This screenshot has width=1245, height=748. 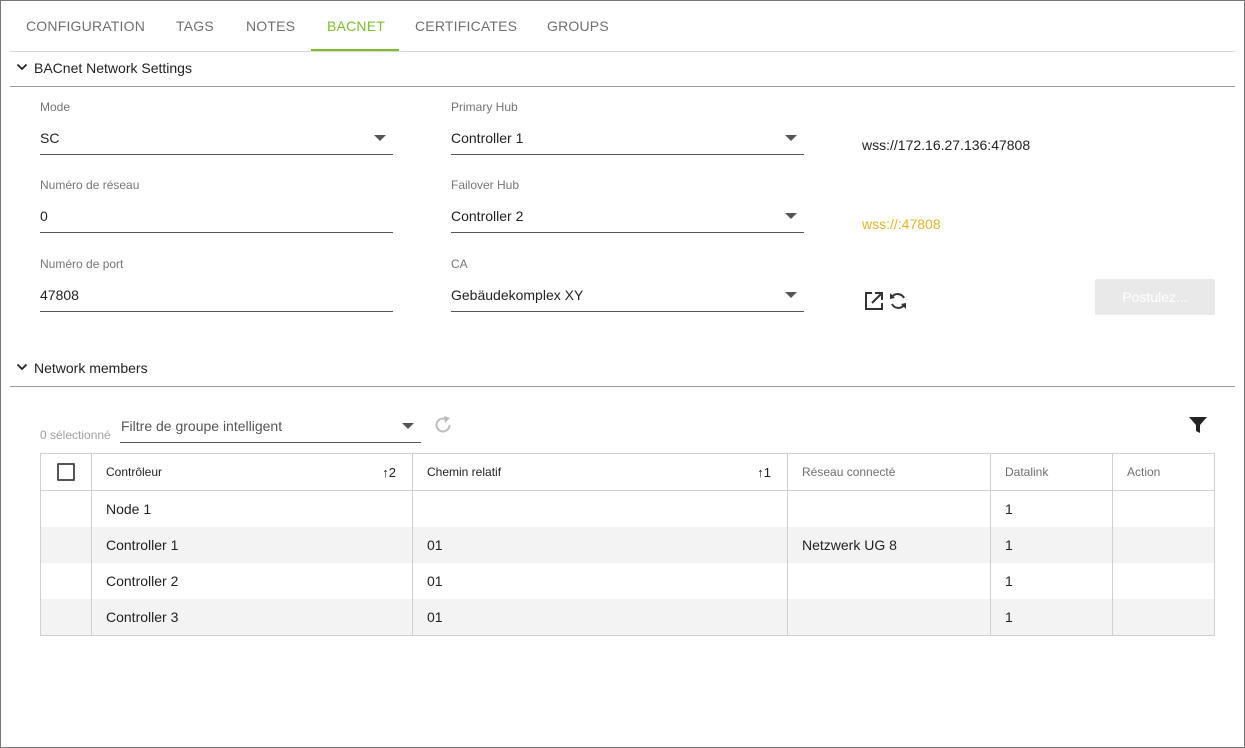 What do you see at coordinates (59, 295) in the screenshot?
I see `field-value: 47808` at bounding box center [59, 295].